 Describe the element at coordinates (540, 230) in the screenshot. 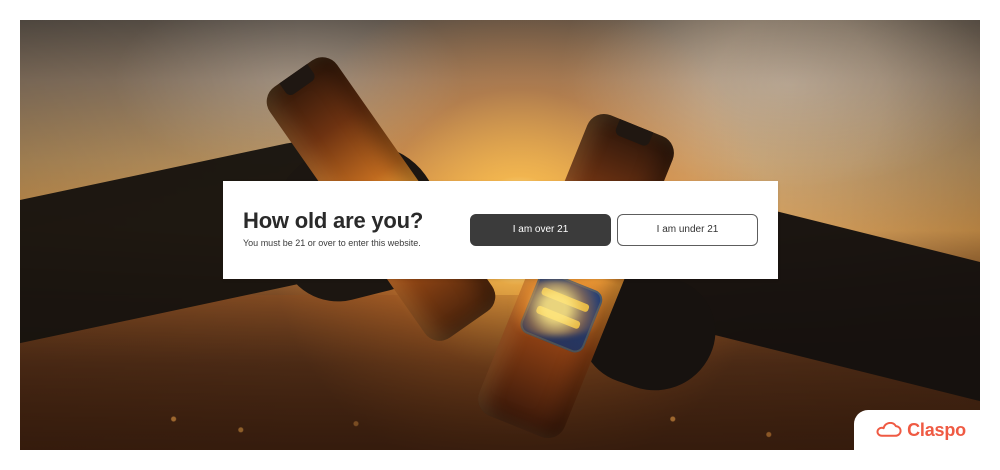

I see `over-21-button: I am over 21` at that location.